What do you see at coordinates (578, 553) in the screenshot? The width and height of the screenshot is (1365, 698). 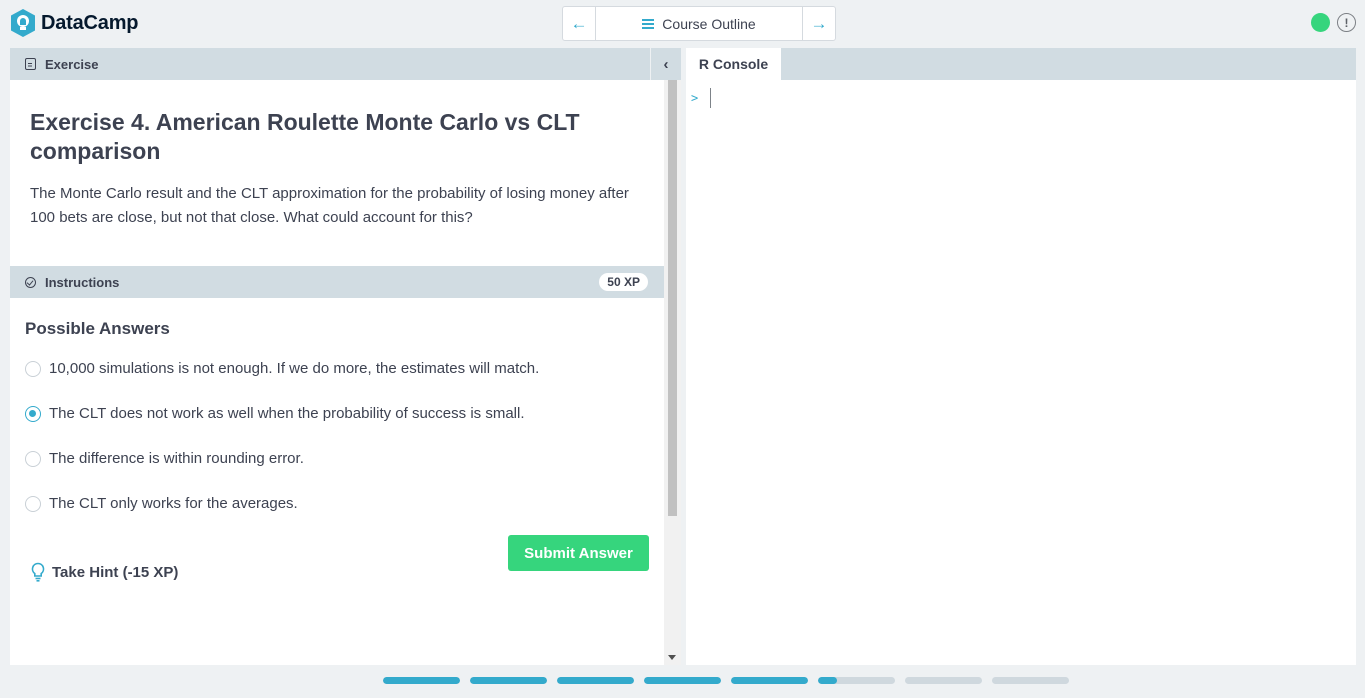 I see `submit-answer-button: Submit Answer` at bounding box center [578, 553].